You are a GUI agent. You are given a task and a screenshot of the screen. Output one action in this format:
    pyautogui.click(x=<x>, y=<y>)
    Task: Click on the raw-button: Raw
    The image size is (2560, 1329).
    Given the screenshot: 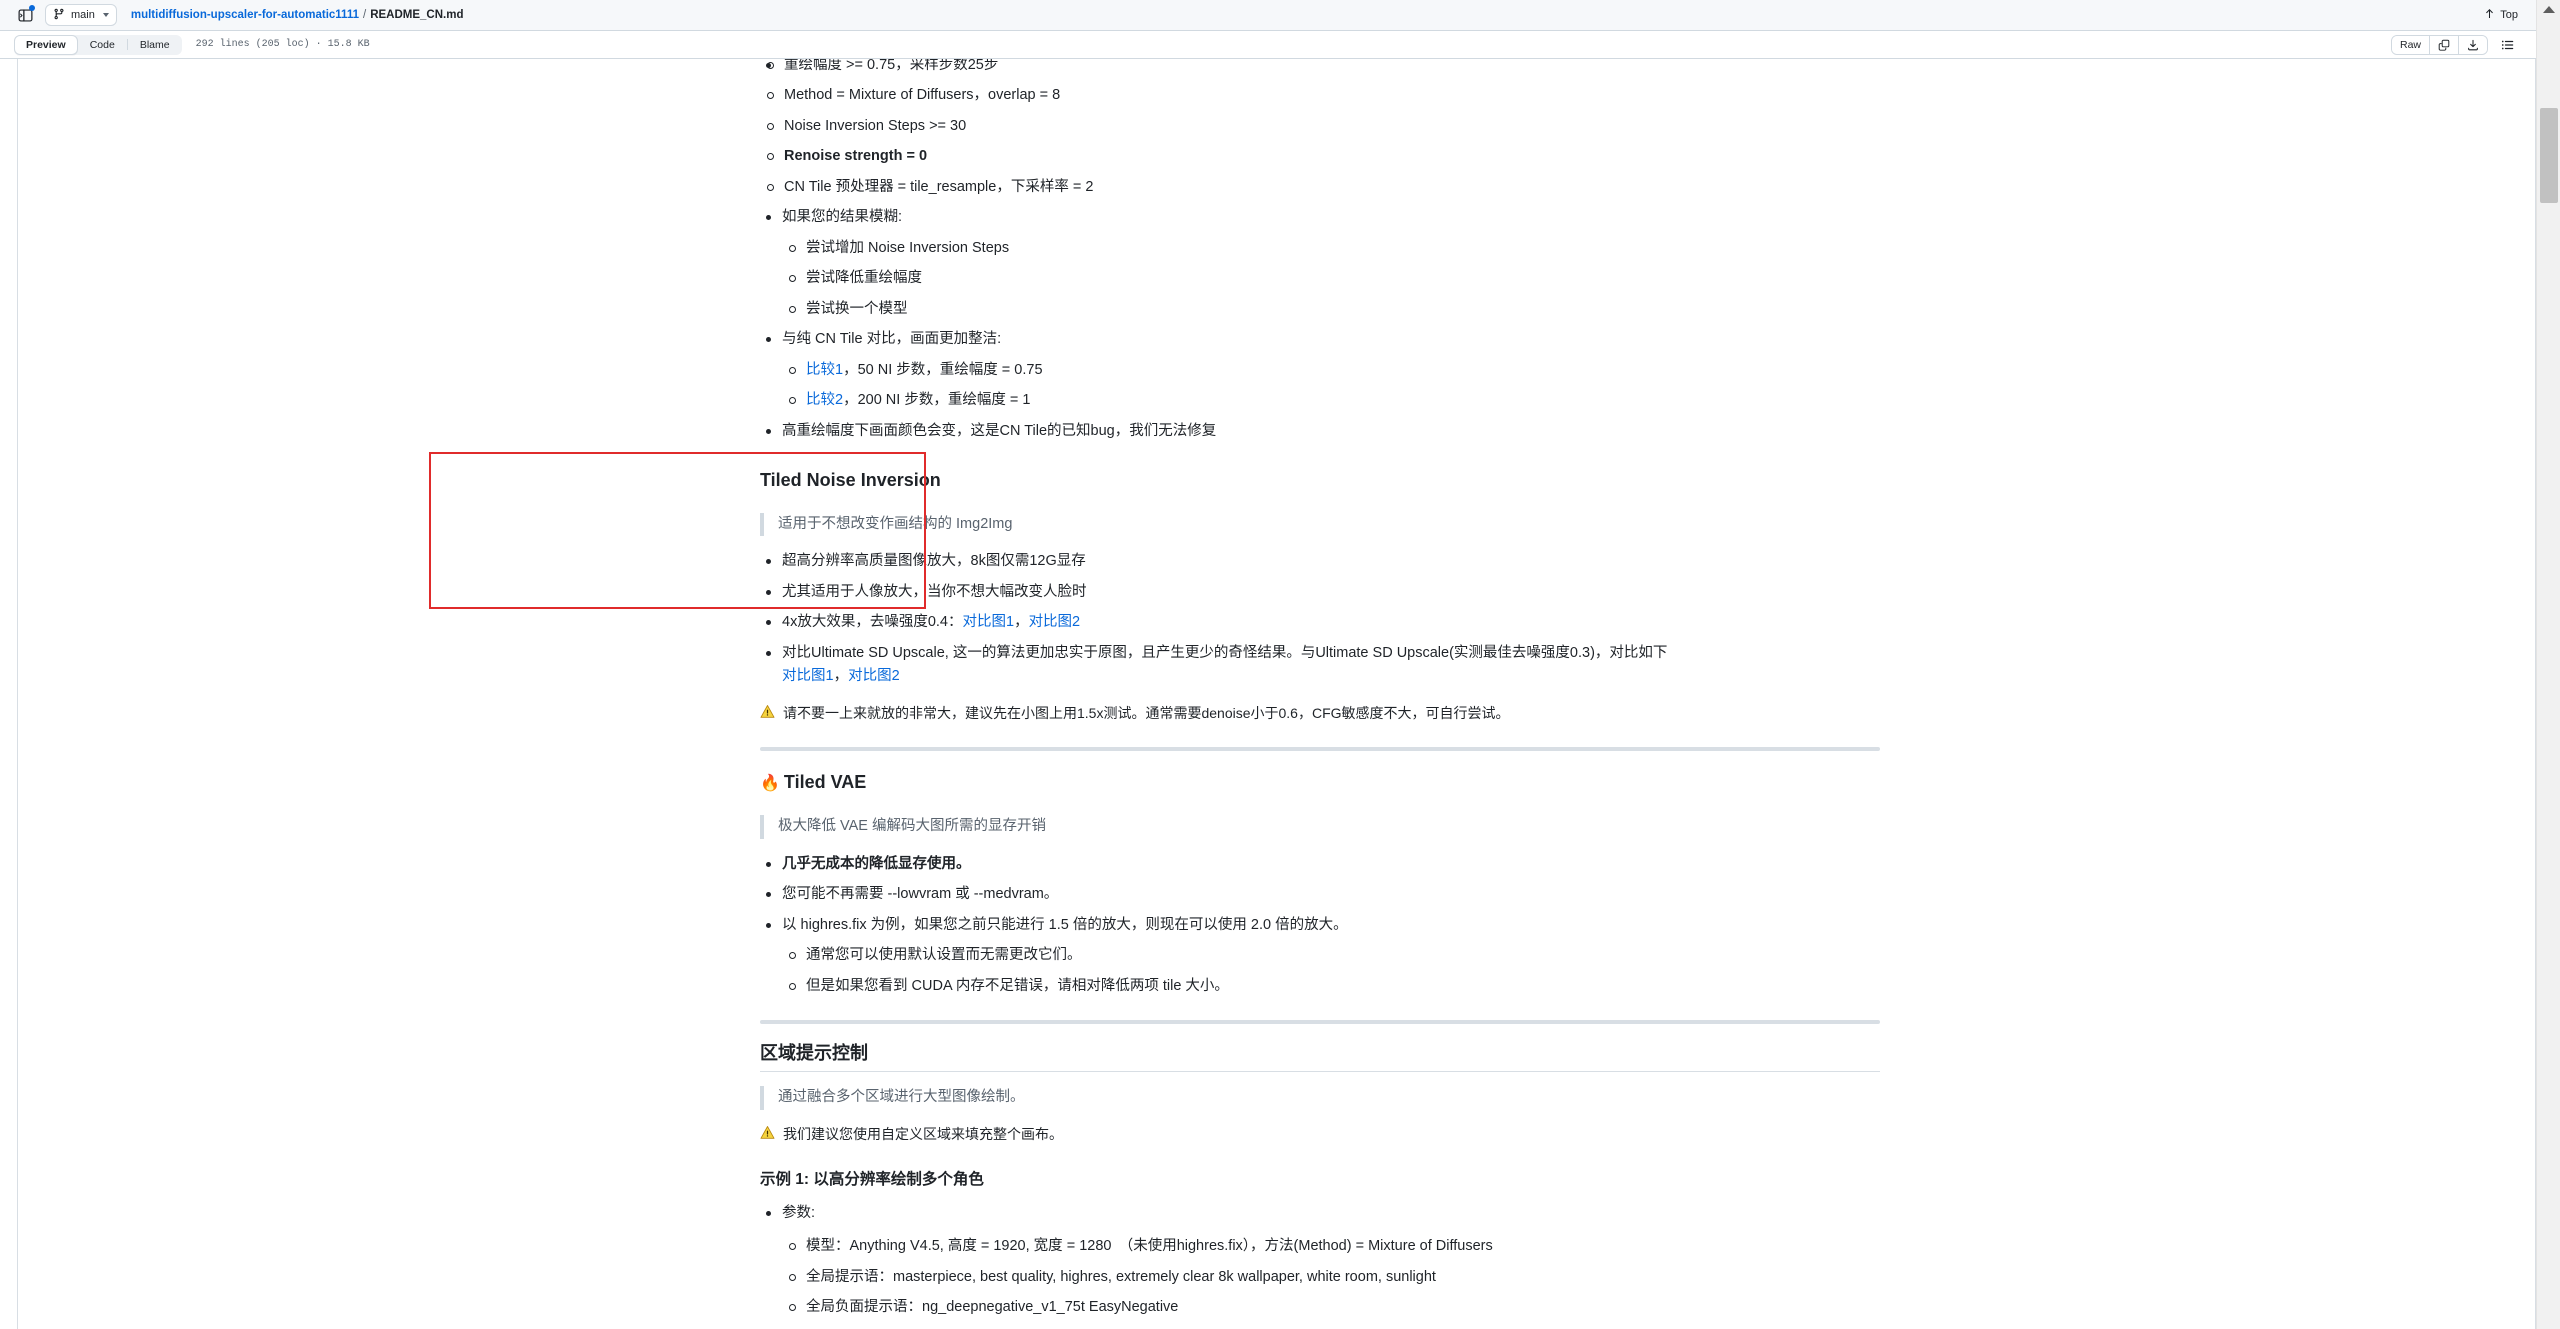 What is the action you would take?
    pyautogui.click(x=2410, y=44)
    